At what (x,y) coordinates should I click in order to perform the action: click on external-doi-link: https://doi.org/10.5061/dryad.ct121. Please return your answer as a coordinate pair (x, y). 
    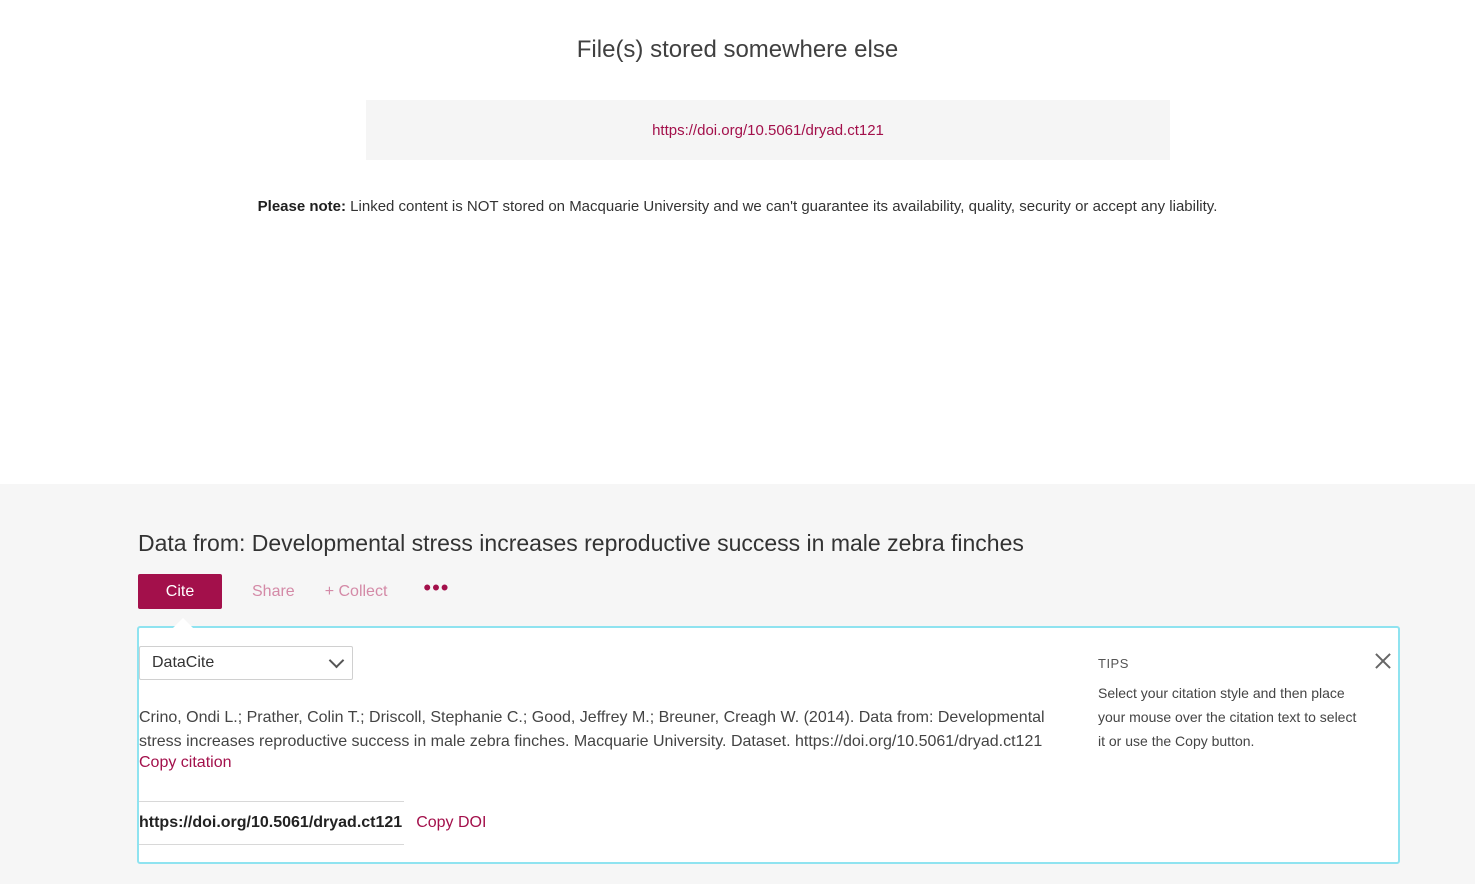
    Looking at the image, I should click on (768, 130).